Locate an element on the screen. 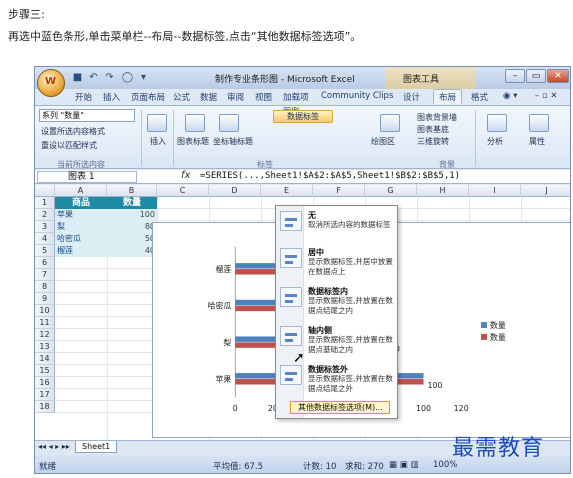  select-all-corner is located at coordinates (45, 191).